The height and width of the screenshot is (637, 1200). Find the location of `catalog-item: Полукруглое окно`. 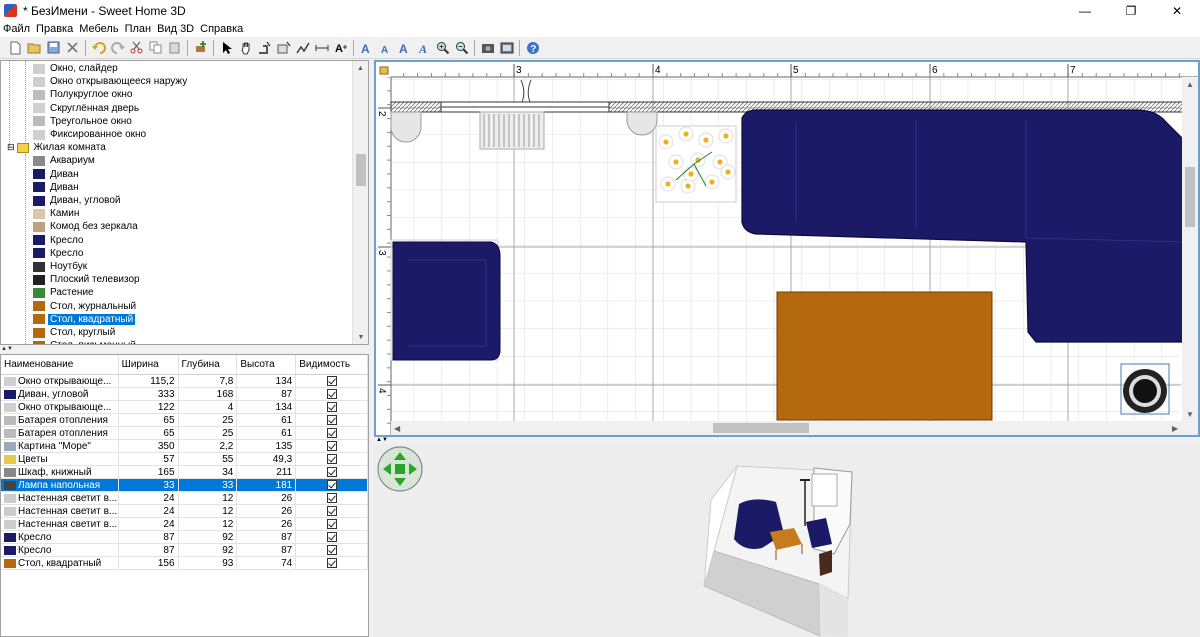

catalog-item: Полукруглое окно is located at coordinates (177, 94).